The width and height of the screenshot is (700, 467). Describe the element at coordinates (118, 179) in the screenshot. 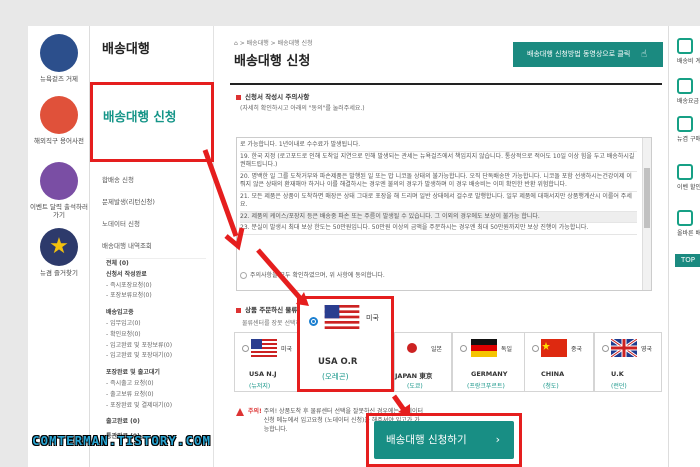

I see `sidenav-item-combine: 합배송 신청` at that location.